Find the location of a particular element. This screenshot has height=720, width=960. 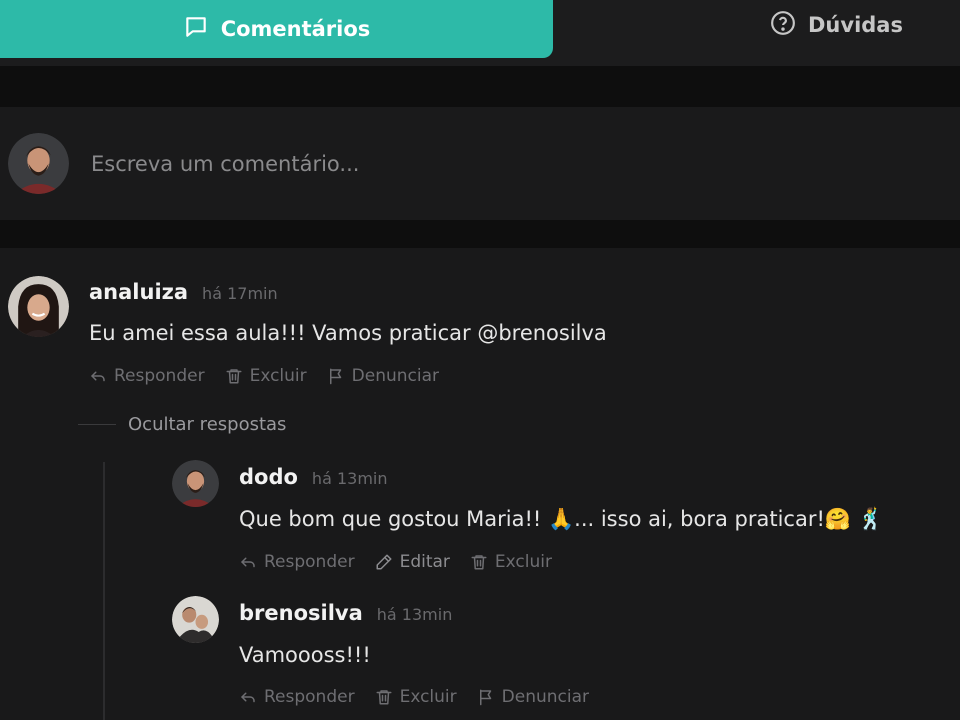

comment-username: brenosilva is located at coordinates (301, 613).